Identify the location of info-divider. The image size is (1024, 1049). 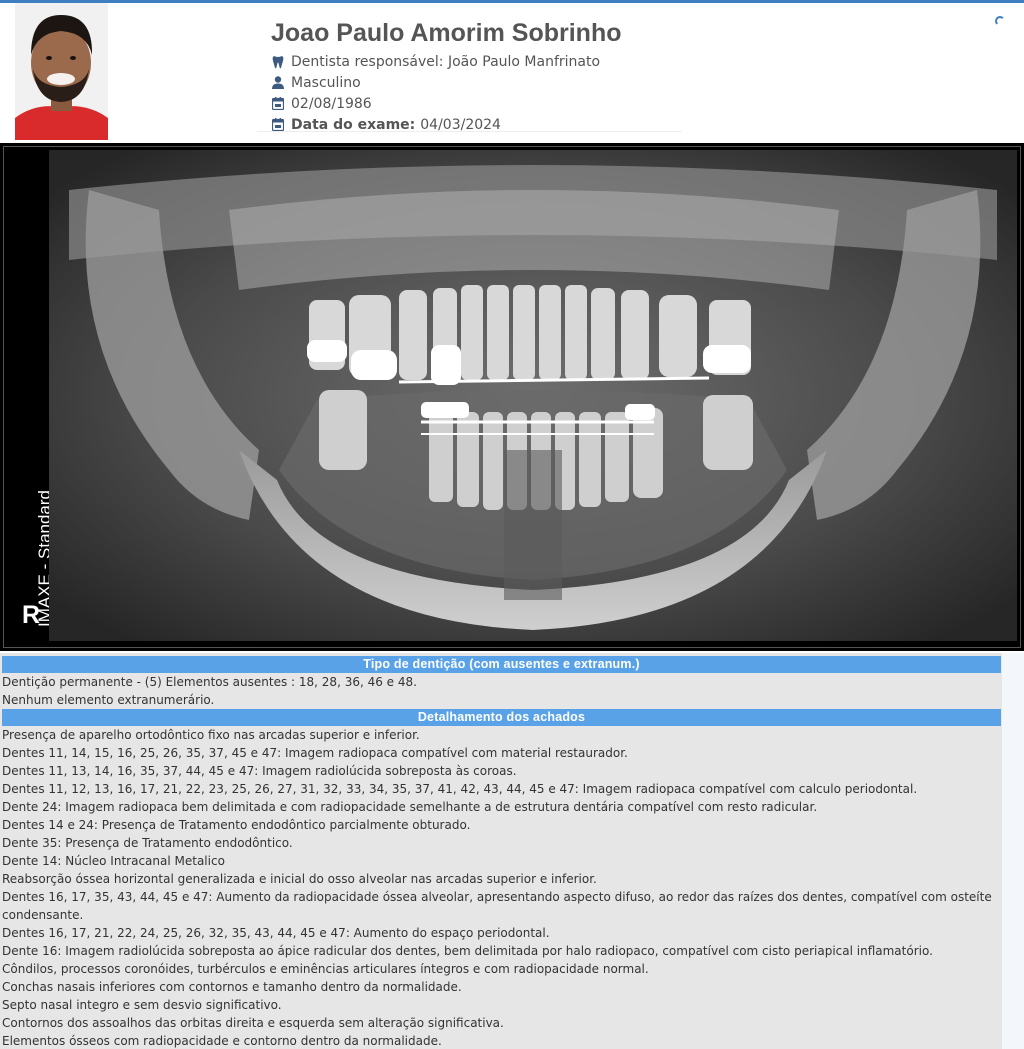
(469, 131).